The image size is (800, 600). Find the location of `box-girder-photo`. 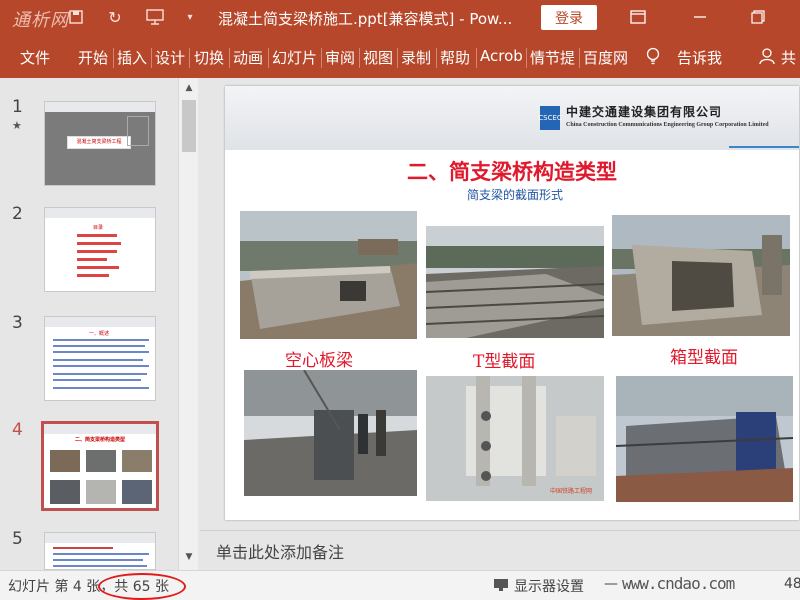

box-girder-photo is located at coordinates (701, 275).